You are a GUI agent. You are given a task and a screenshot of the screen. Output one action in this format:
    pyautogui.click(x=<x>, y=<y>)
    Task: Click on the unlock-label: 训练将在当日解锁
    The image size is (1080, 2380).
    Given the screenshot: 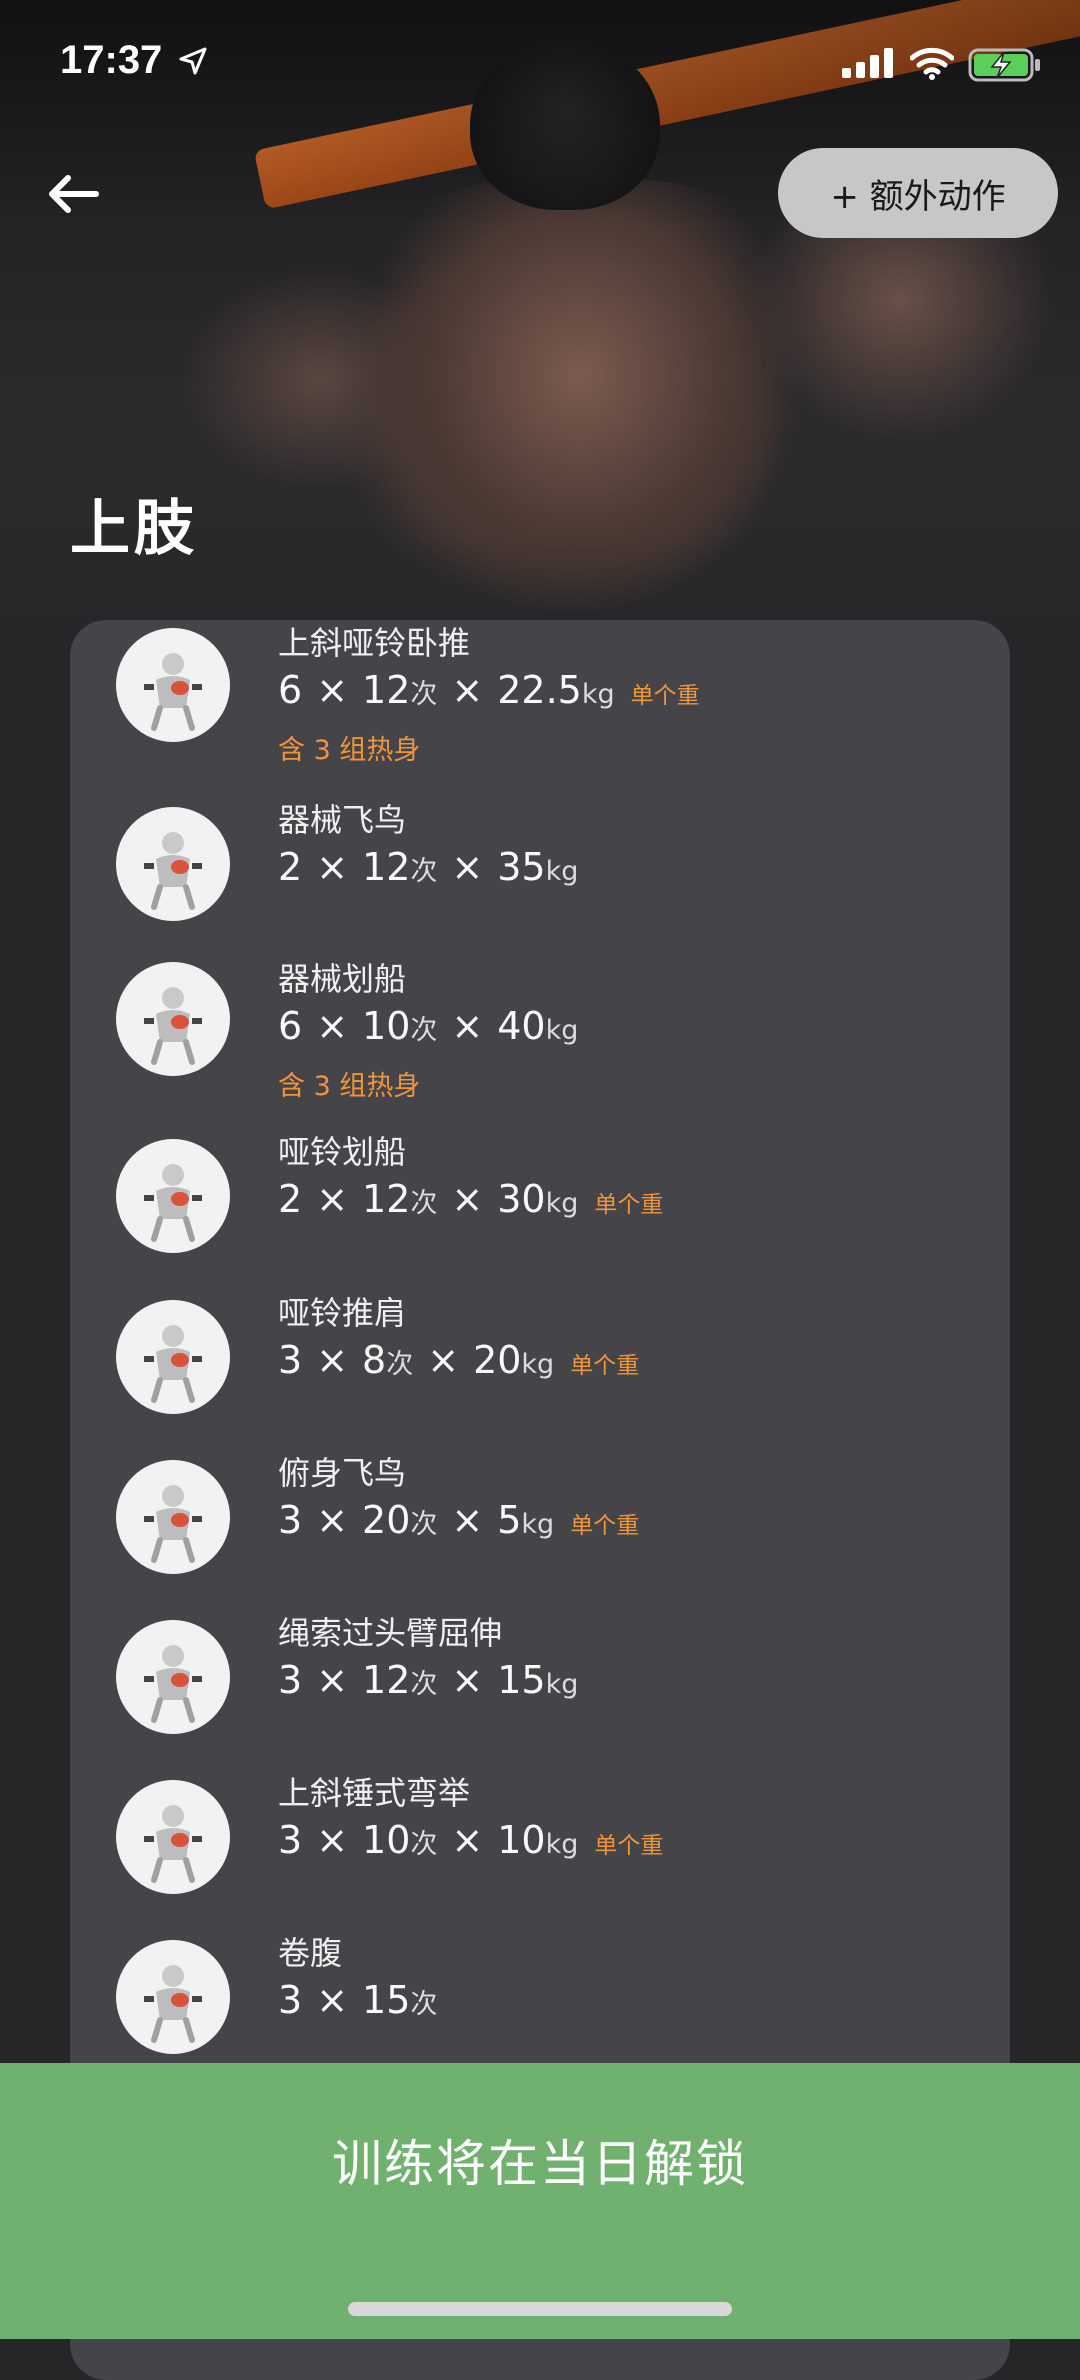 What is the action you would take?
    pyautogui.click(x=540, y=2164)
    